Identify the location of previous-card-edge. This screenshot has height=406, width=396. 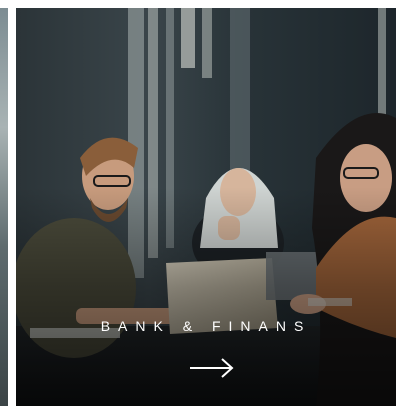
(4, 207).